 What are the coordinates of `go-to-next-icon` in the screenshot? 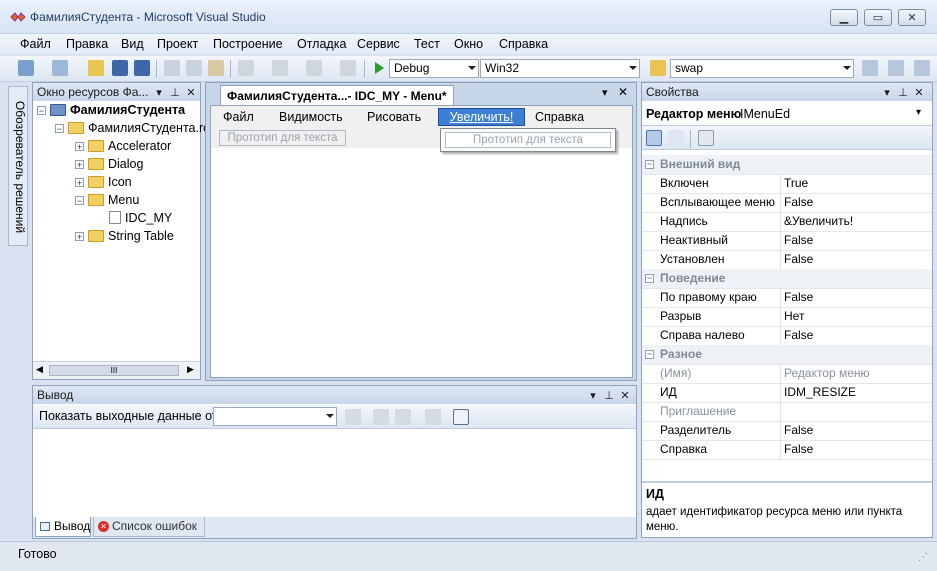 It's located at (403, 417).